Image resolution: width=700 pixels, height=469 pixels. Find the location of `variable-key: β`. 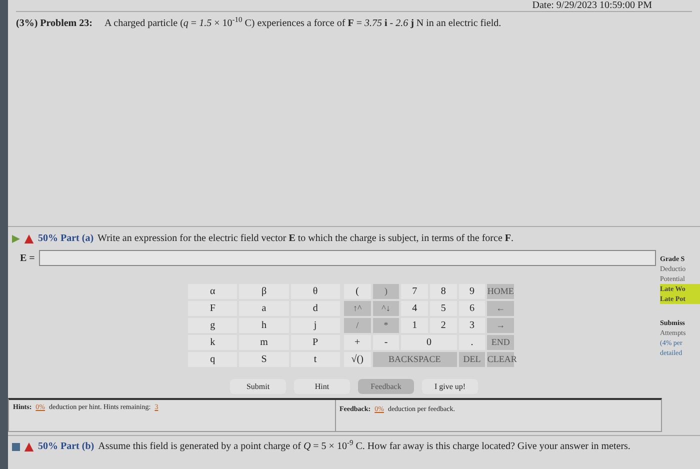

variable-key: β is located at coordinates (264, 291).